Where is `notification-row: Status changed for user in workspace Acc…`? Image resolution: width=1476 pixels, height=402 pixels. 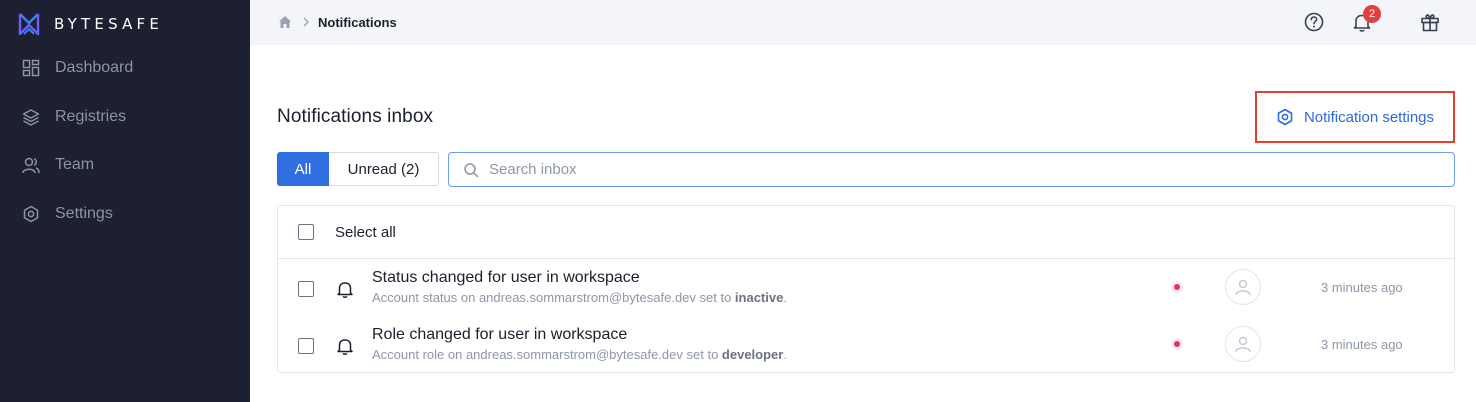
notification-row: Status changed for user in workspace Acc… is located at coordinates (866, 288).